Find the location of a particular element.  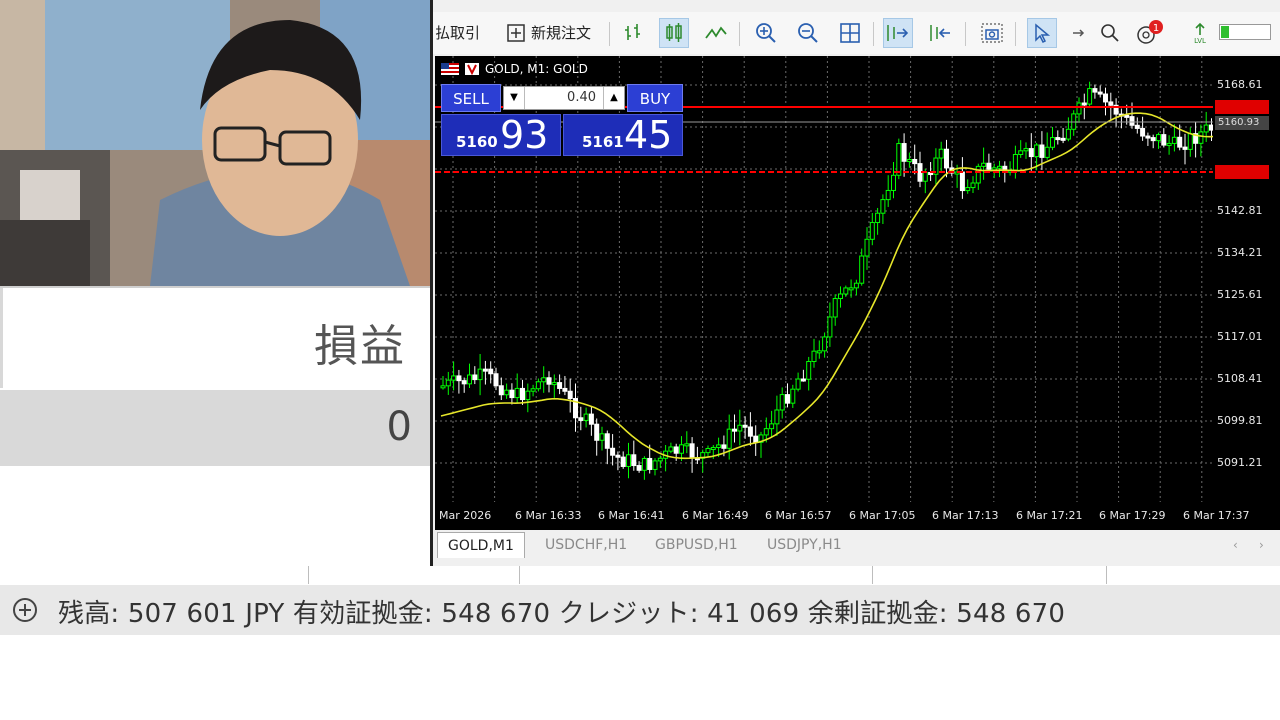

time-label: 6 Mar 17:13 is located at coordinates (965, 515).